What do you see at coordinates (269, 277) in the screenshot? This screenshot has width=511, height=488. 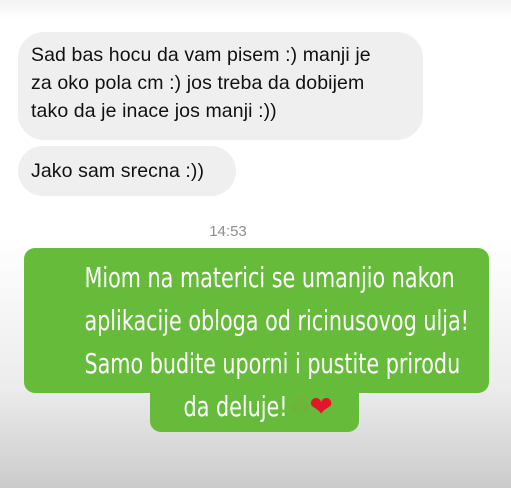 I see `caption-line: Miom na materici se umanjio nakon` at bounding box center [269, 277].